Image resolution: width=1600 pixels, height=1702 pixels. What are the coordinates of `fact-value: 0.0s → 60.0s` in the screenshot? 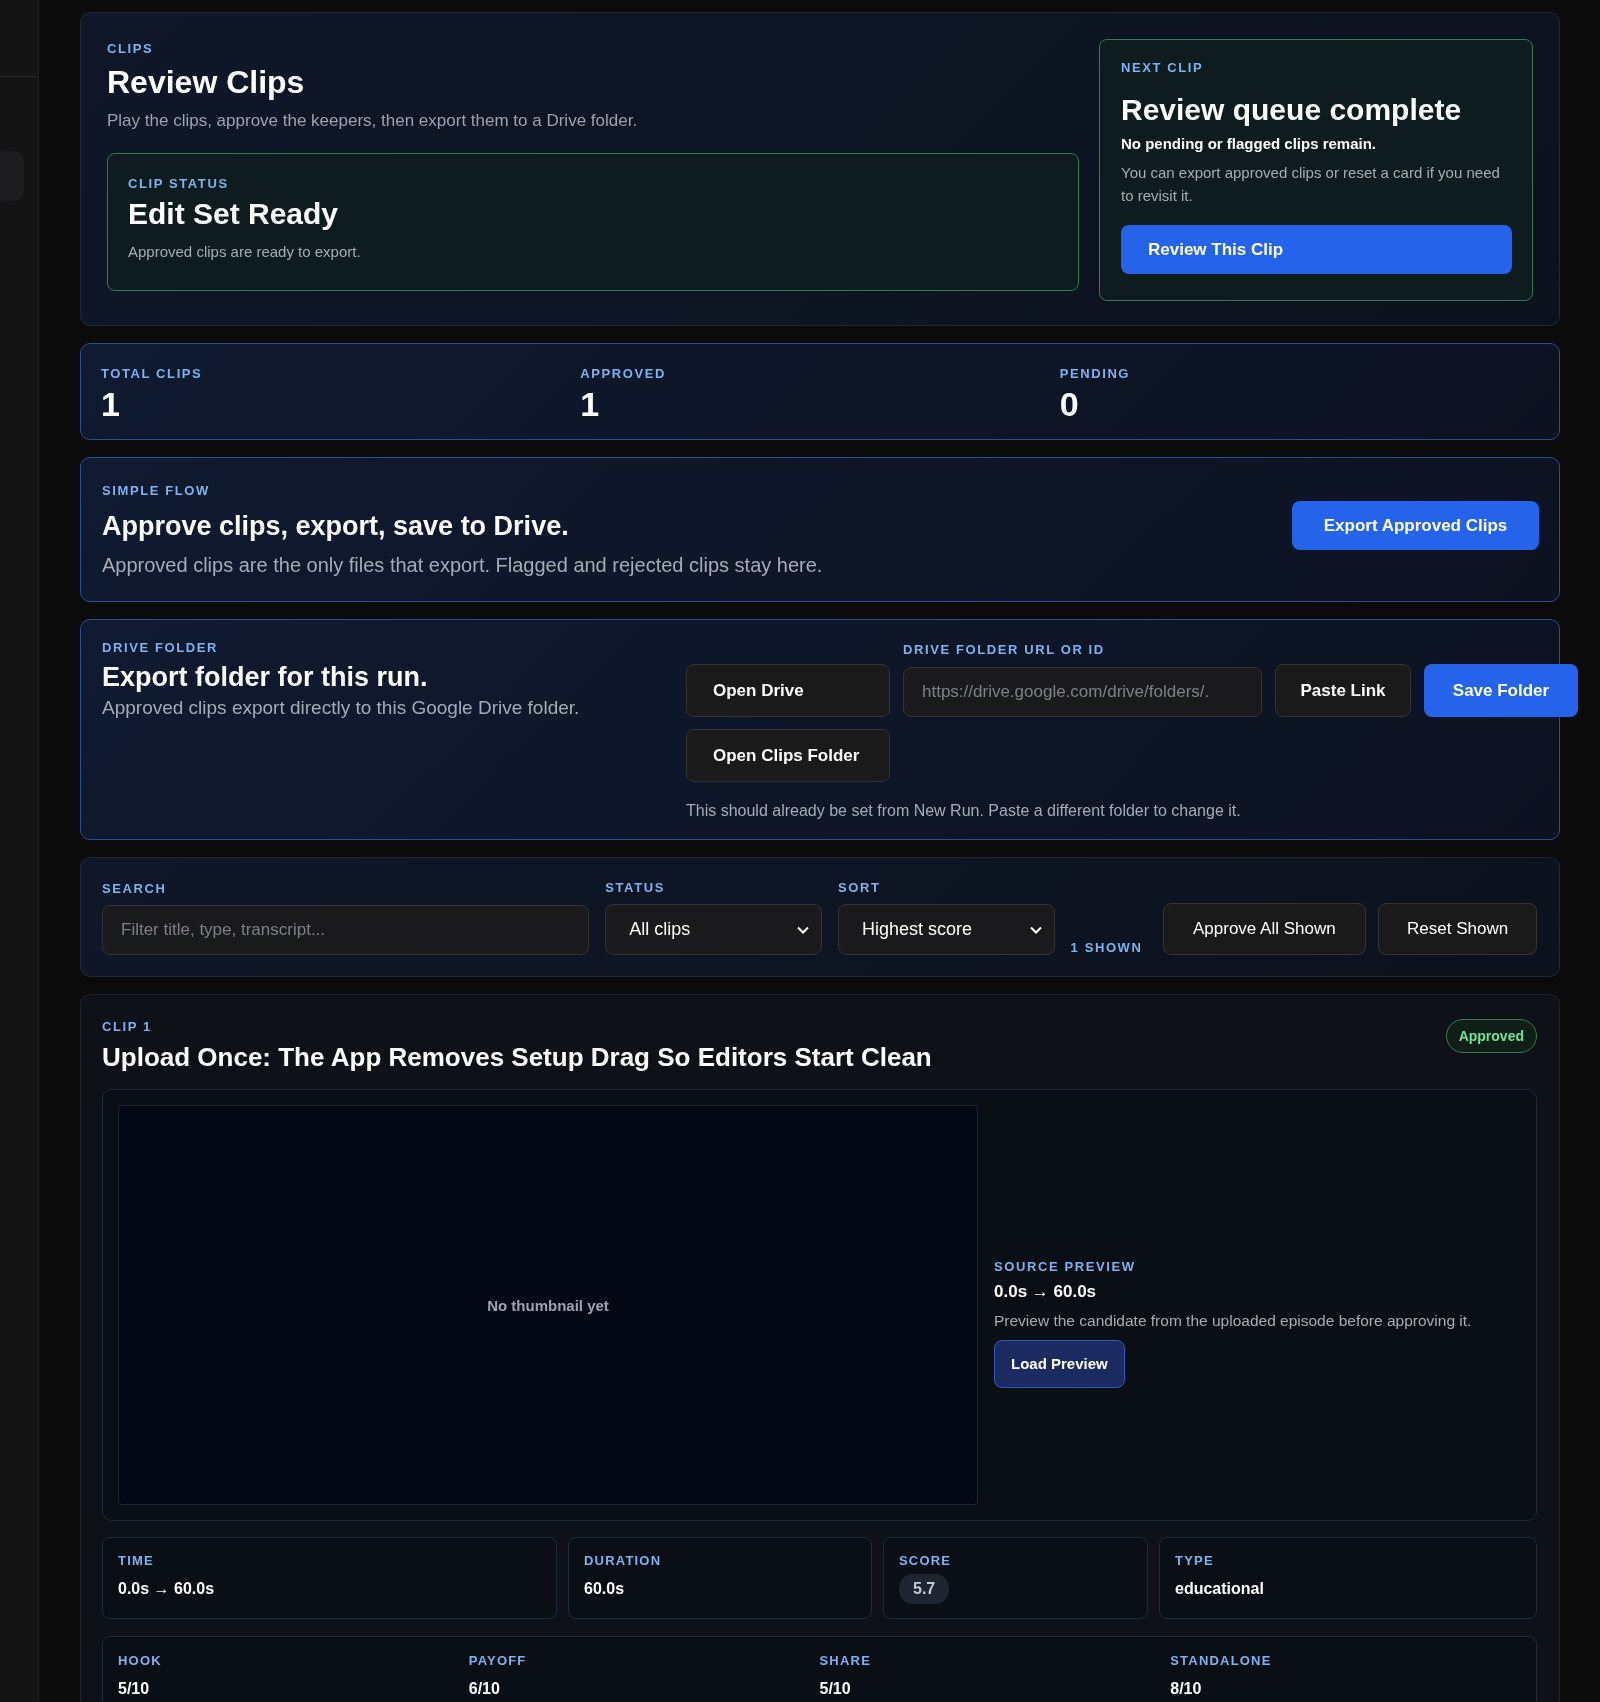 It's located at (167, 1589).